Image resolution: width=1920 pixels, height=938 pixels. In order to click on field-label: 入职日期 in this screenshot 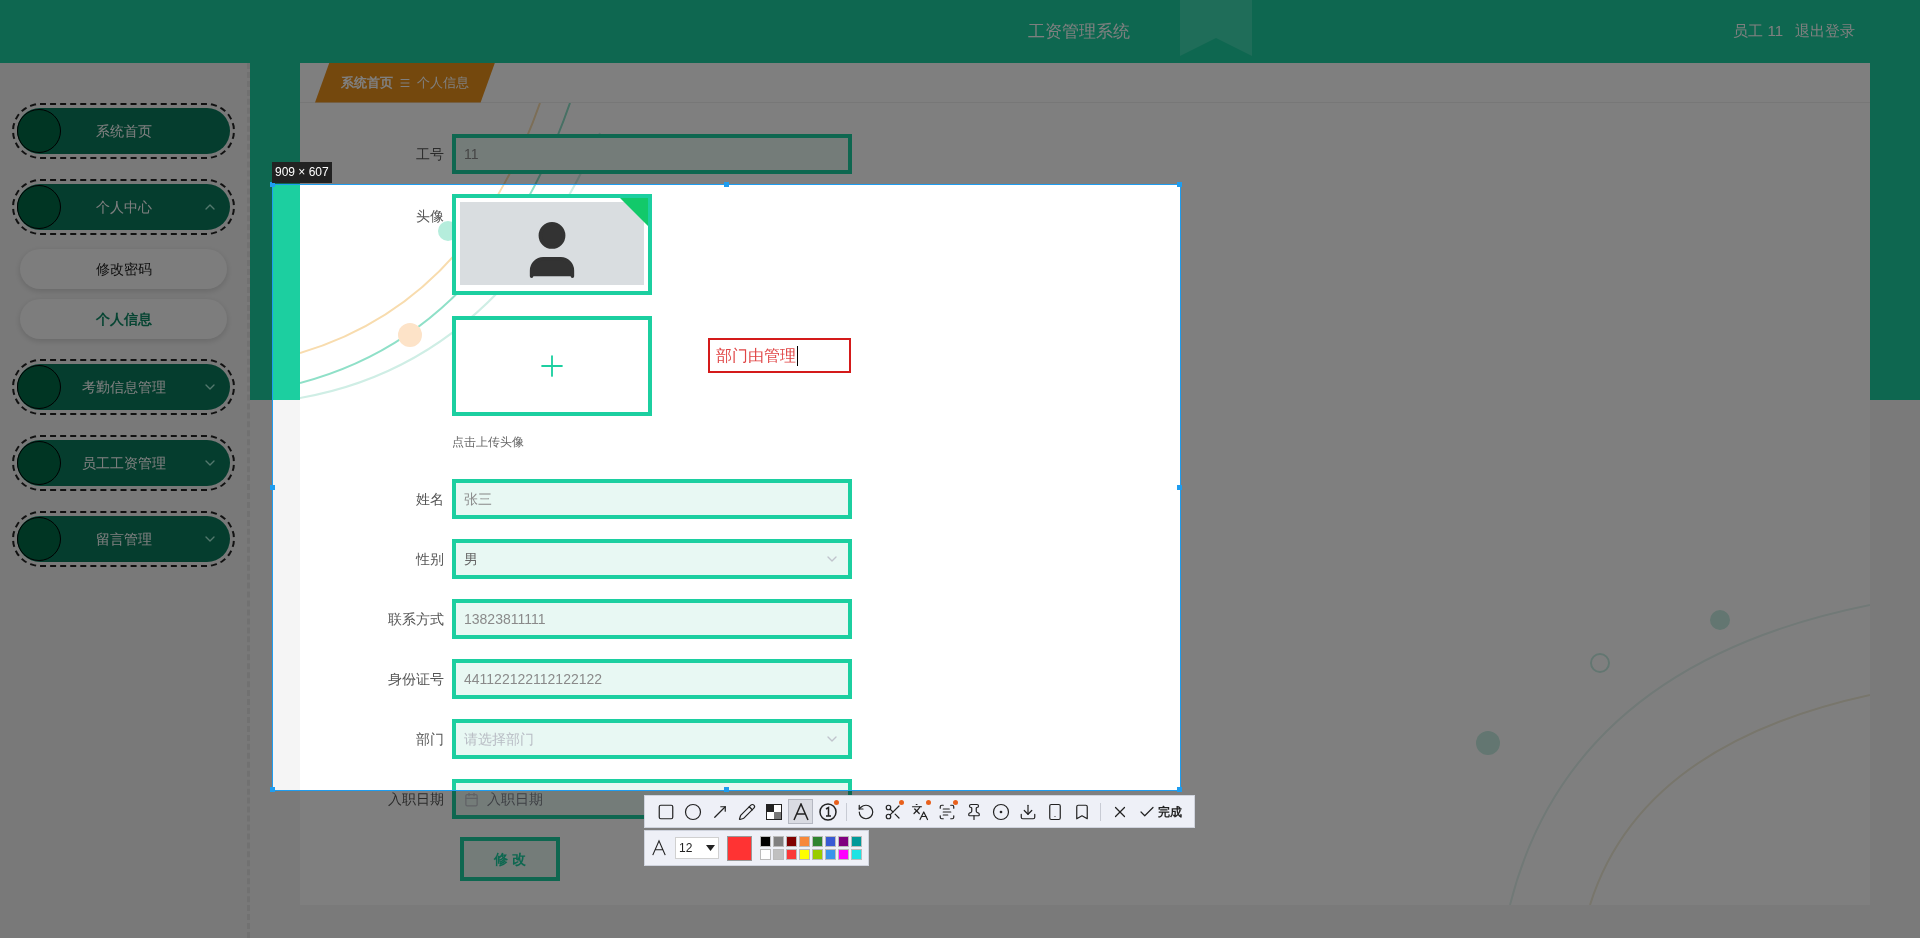, I will do `click(416, 799)`.